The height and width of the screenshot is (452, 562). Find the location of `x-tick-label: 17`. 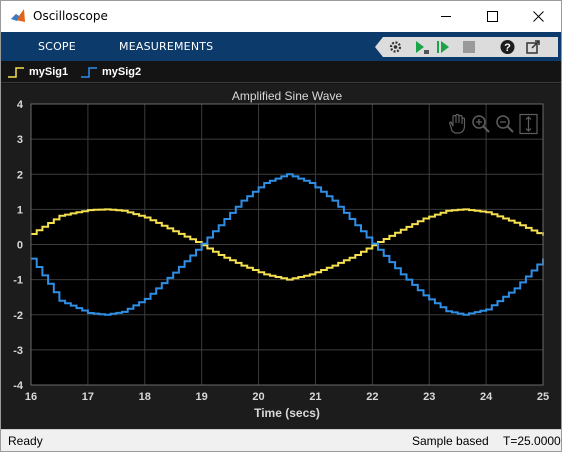

x-tick-label: 17 is located at coordinates (88, 397).